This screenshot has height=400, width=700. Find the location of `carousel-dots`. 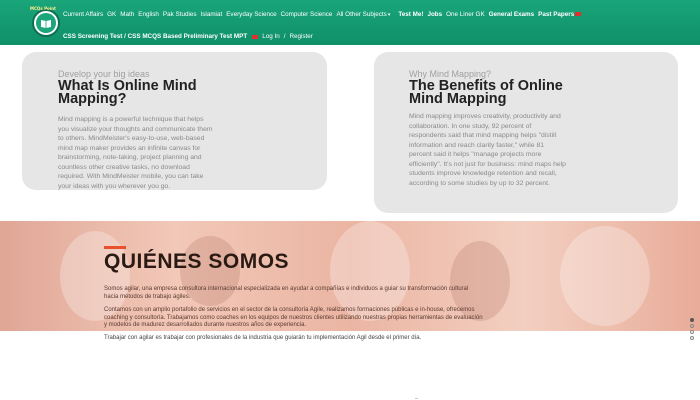

carousel-dots is located at coordinates (692, 329).